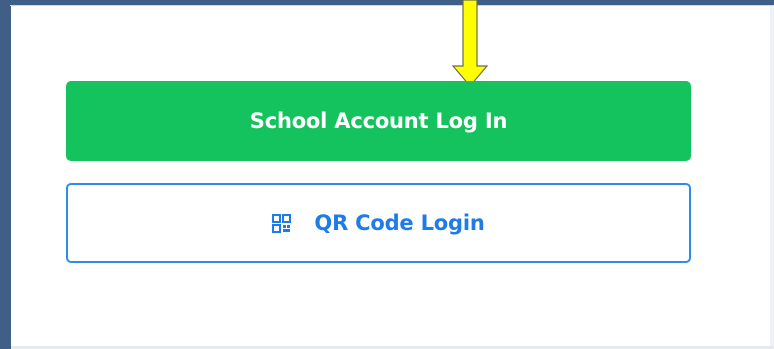 The image size is (774, 349). What do you see at coordinates (399, 223) in the screenshot?
I see `qr-code-login-label: QR Code Login` at bounding box center [399, 223].